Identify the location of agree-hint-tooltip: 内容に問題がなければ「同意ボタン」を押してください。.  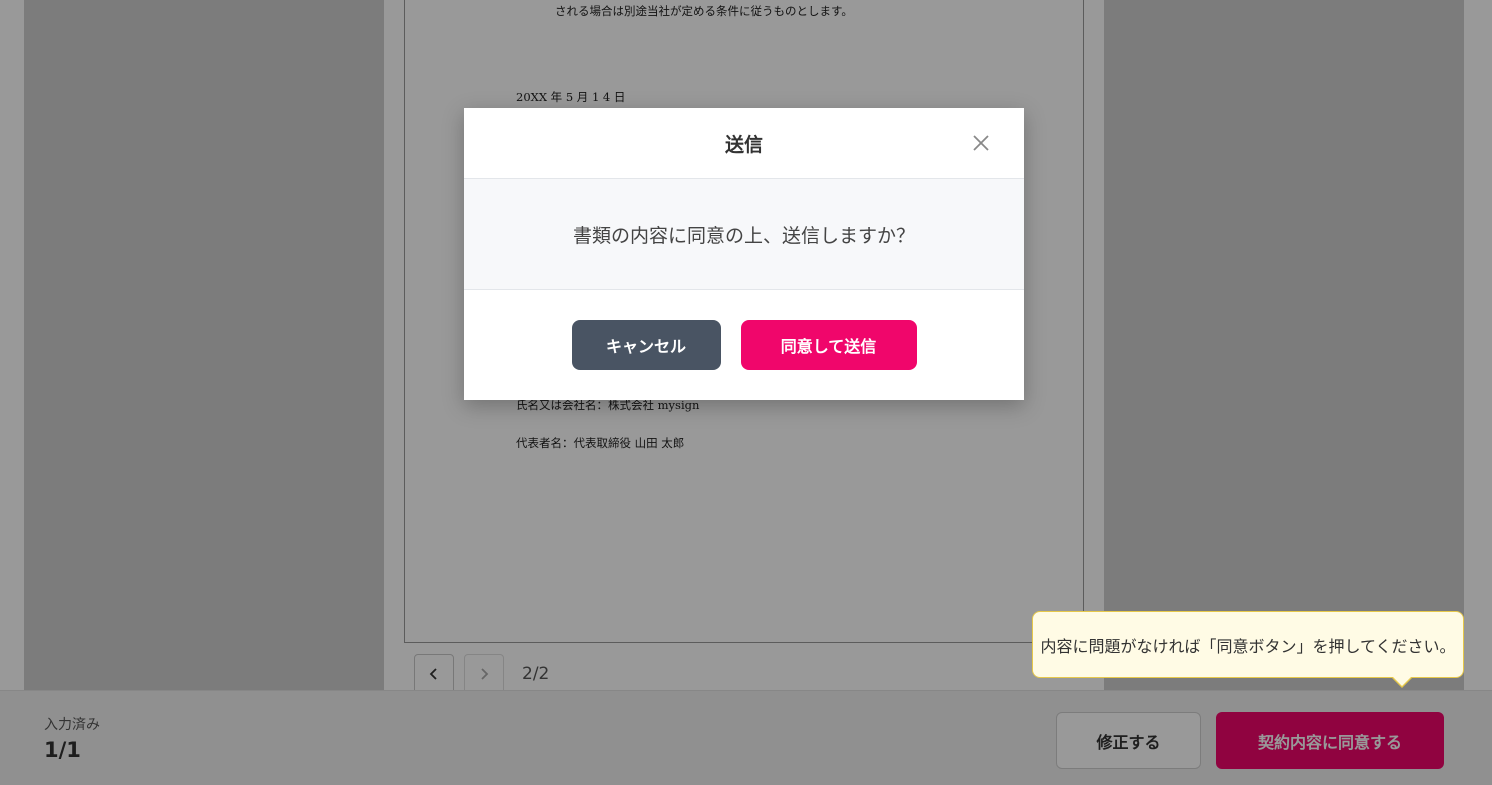
(1248, 649).